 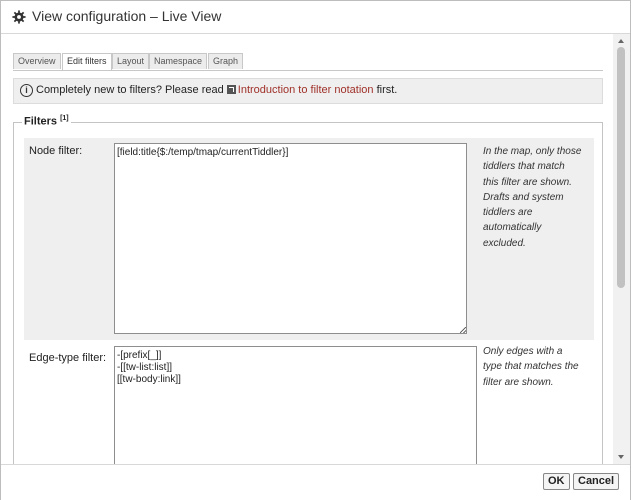 What do you see at coordinates (523, 351) in the screenshot?
I see `hint-line: Only edges with a` at bounding box center [523, 351].